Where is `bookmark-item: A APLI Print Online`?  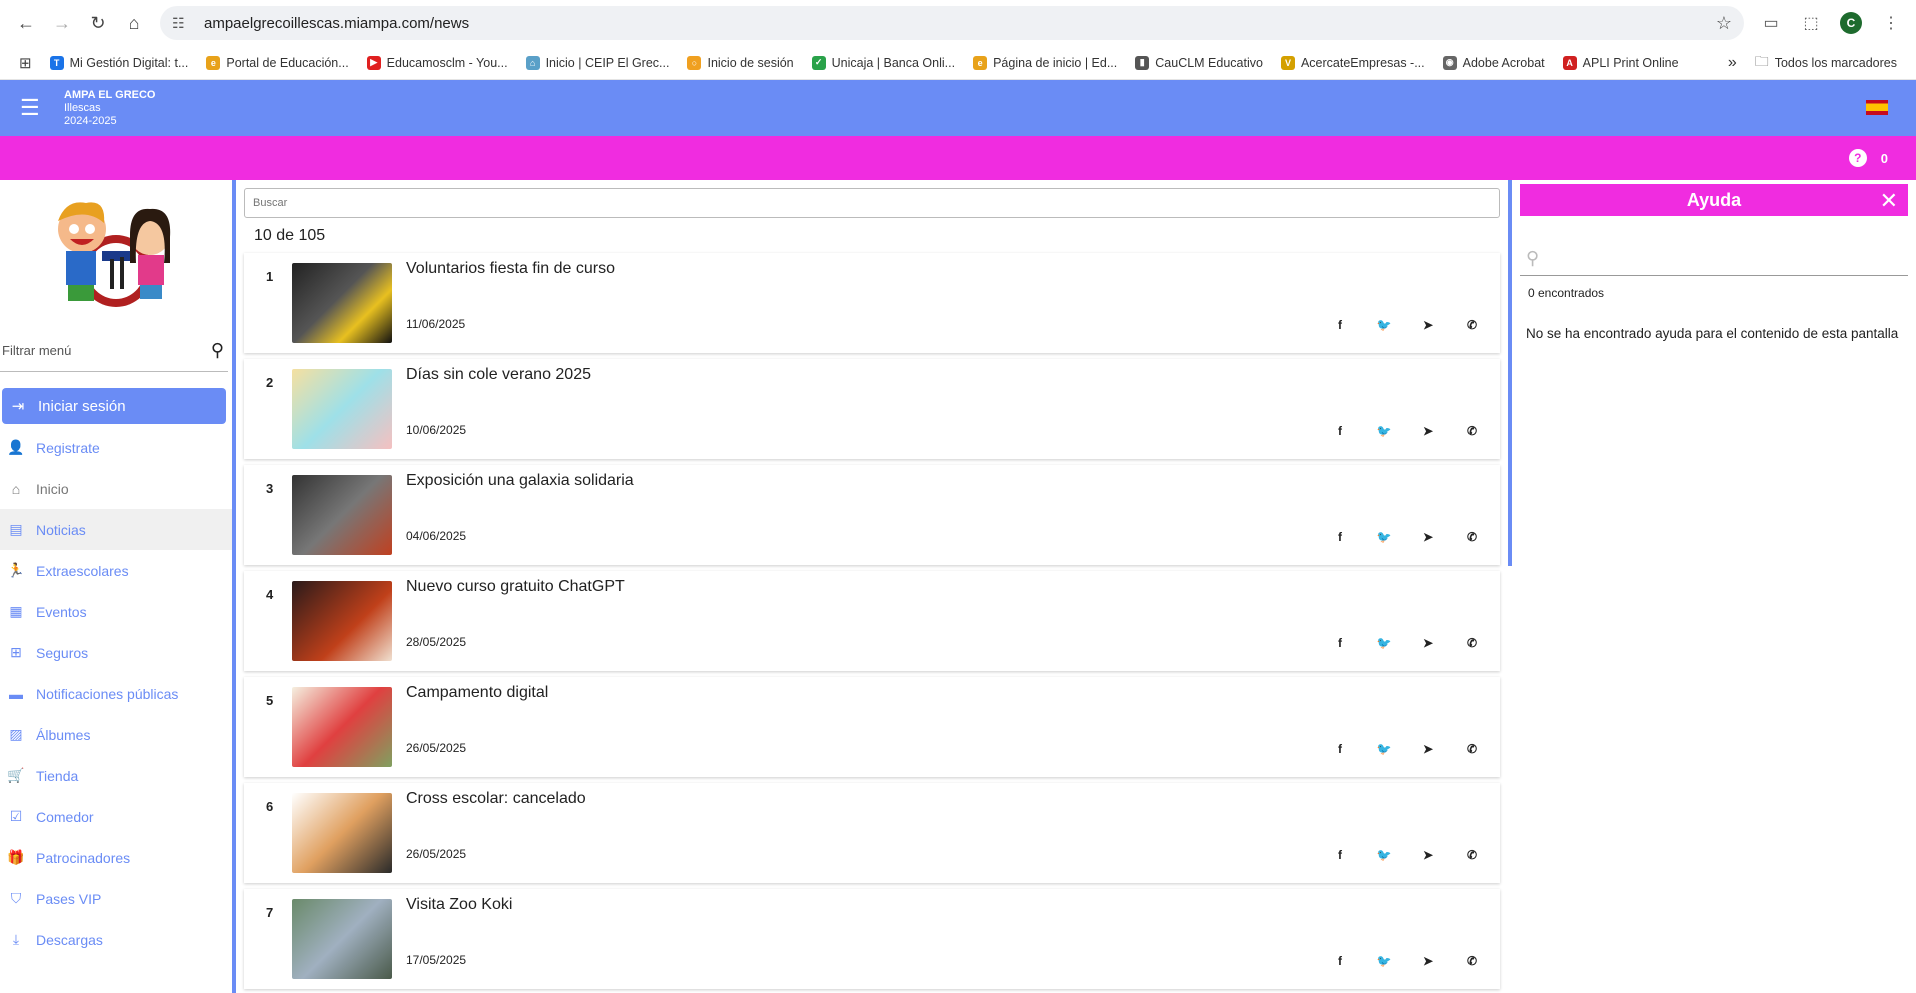 bookmark-item: A APLI Print Online is located at coordinates (1621, 63).